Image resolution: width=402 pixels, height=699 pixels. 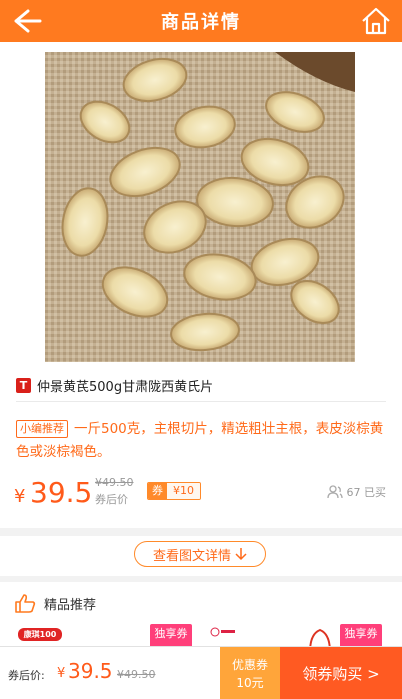 I want to click on bottom-price: 39.5, so click(x=90, y=671).